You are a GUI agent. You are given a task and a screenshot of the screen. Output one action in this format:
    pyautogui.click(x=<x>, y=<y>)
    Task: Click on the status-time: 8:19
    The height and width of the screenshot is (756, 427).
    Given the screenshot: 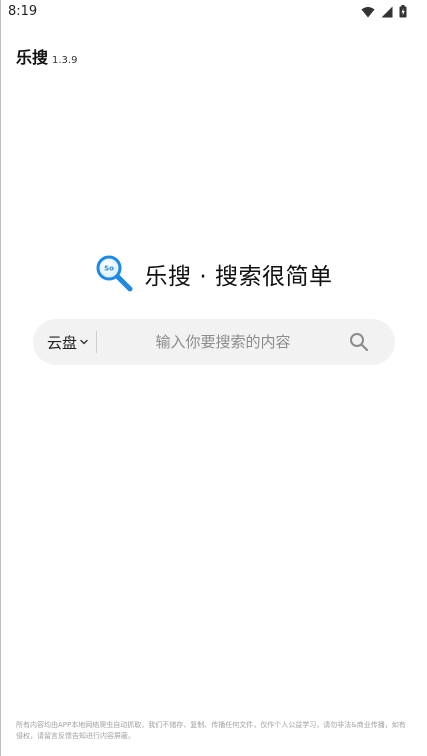 What is the action you would take?
    pyautogui.click(x=23, y=11)
    